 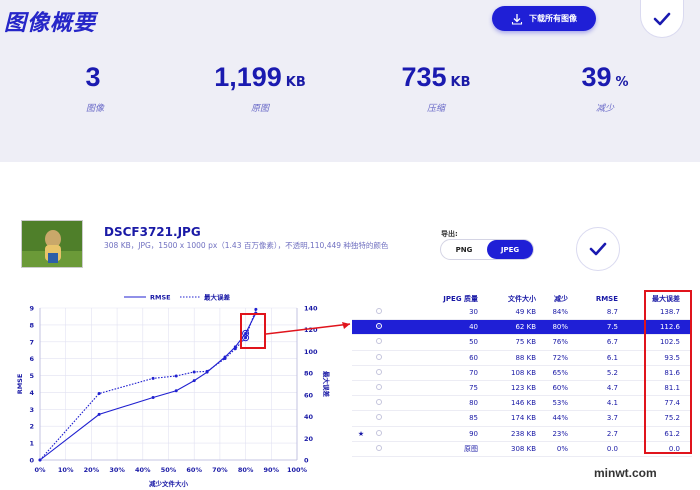 What do you see at coordinates (31, 376) in the screenshot?
I see `y-left-tick-label: 5` at bounding box center [31, 376].